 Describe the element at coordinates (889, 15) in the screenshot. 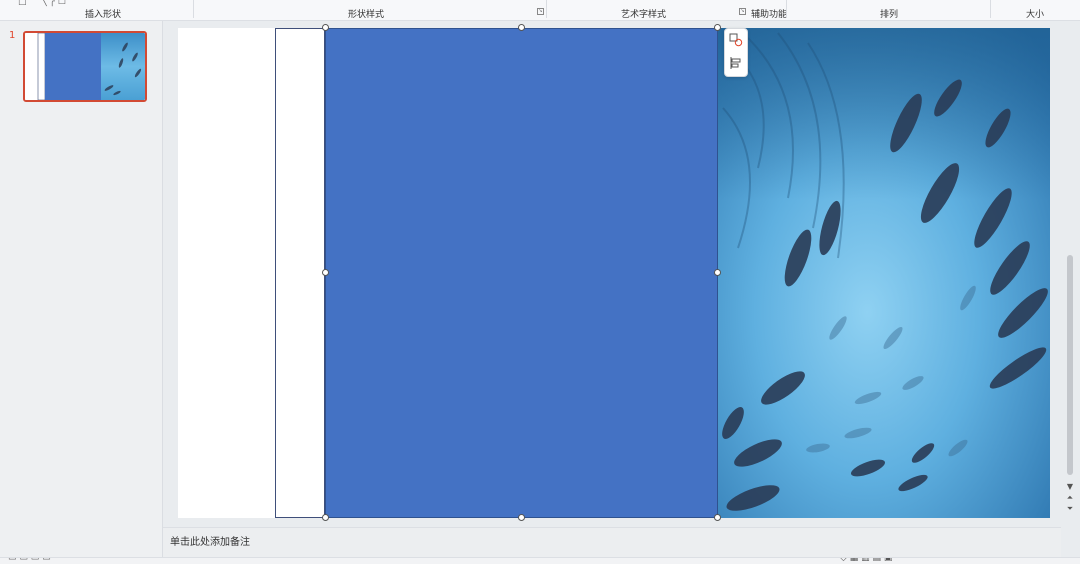

I see `group-label-arrange: 排列` at that location.